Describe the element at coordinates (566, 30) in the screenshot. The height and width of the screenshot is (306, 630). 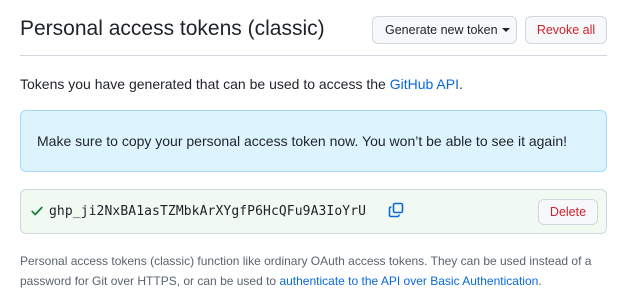
I see `revoke-all-button: Revoke all` at that location.